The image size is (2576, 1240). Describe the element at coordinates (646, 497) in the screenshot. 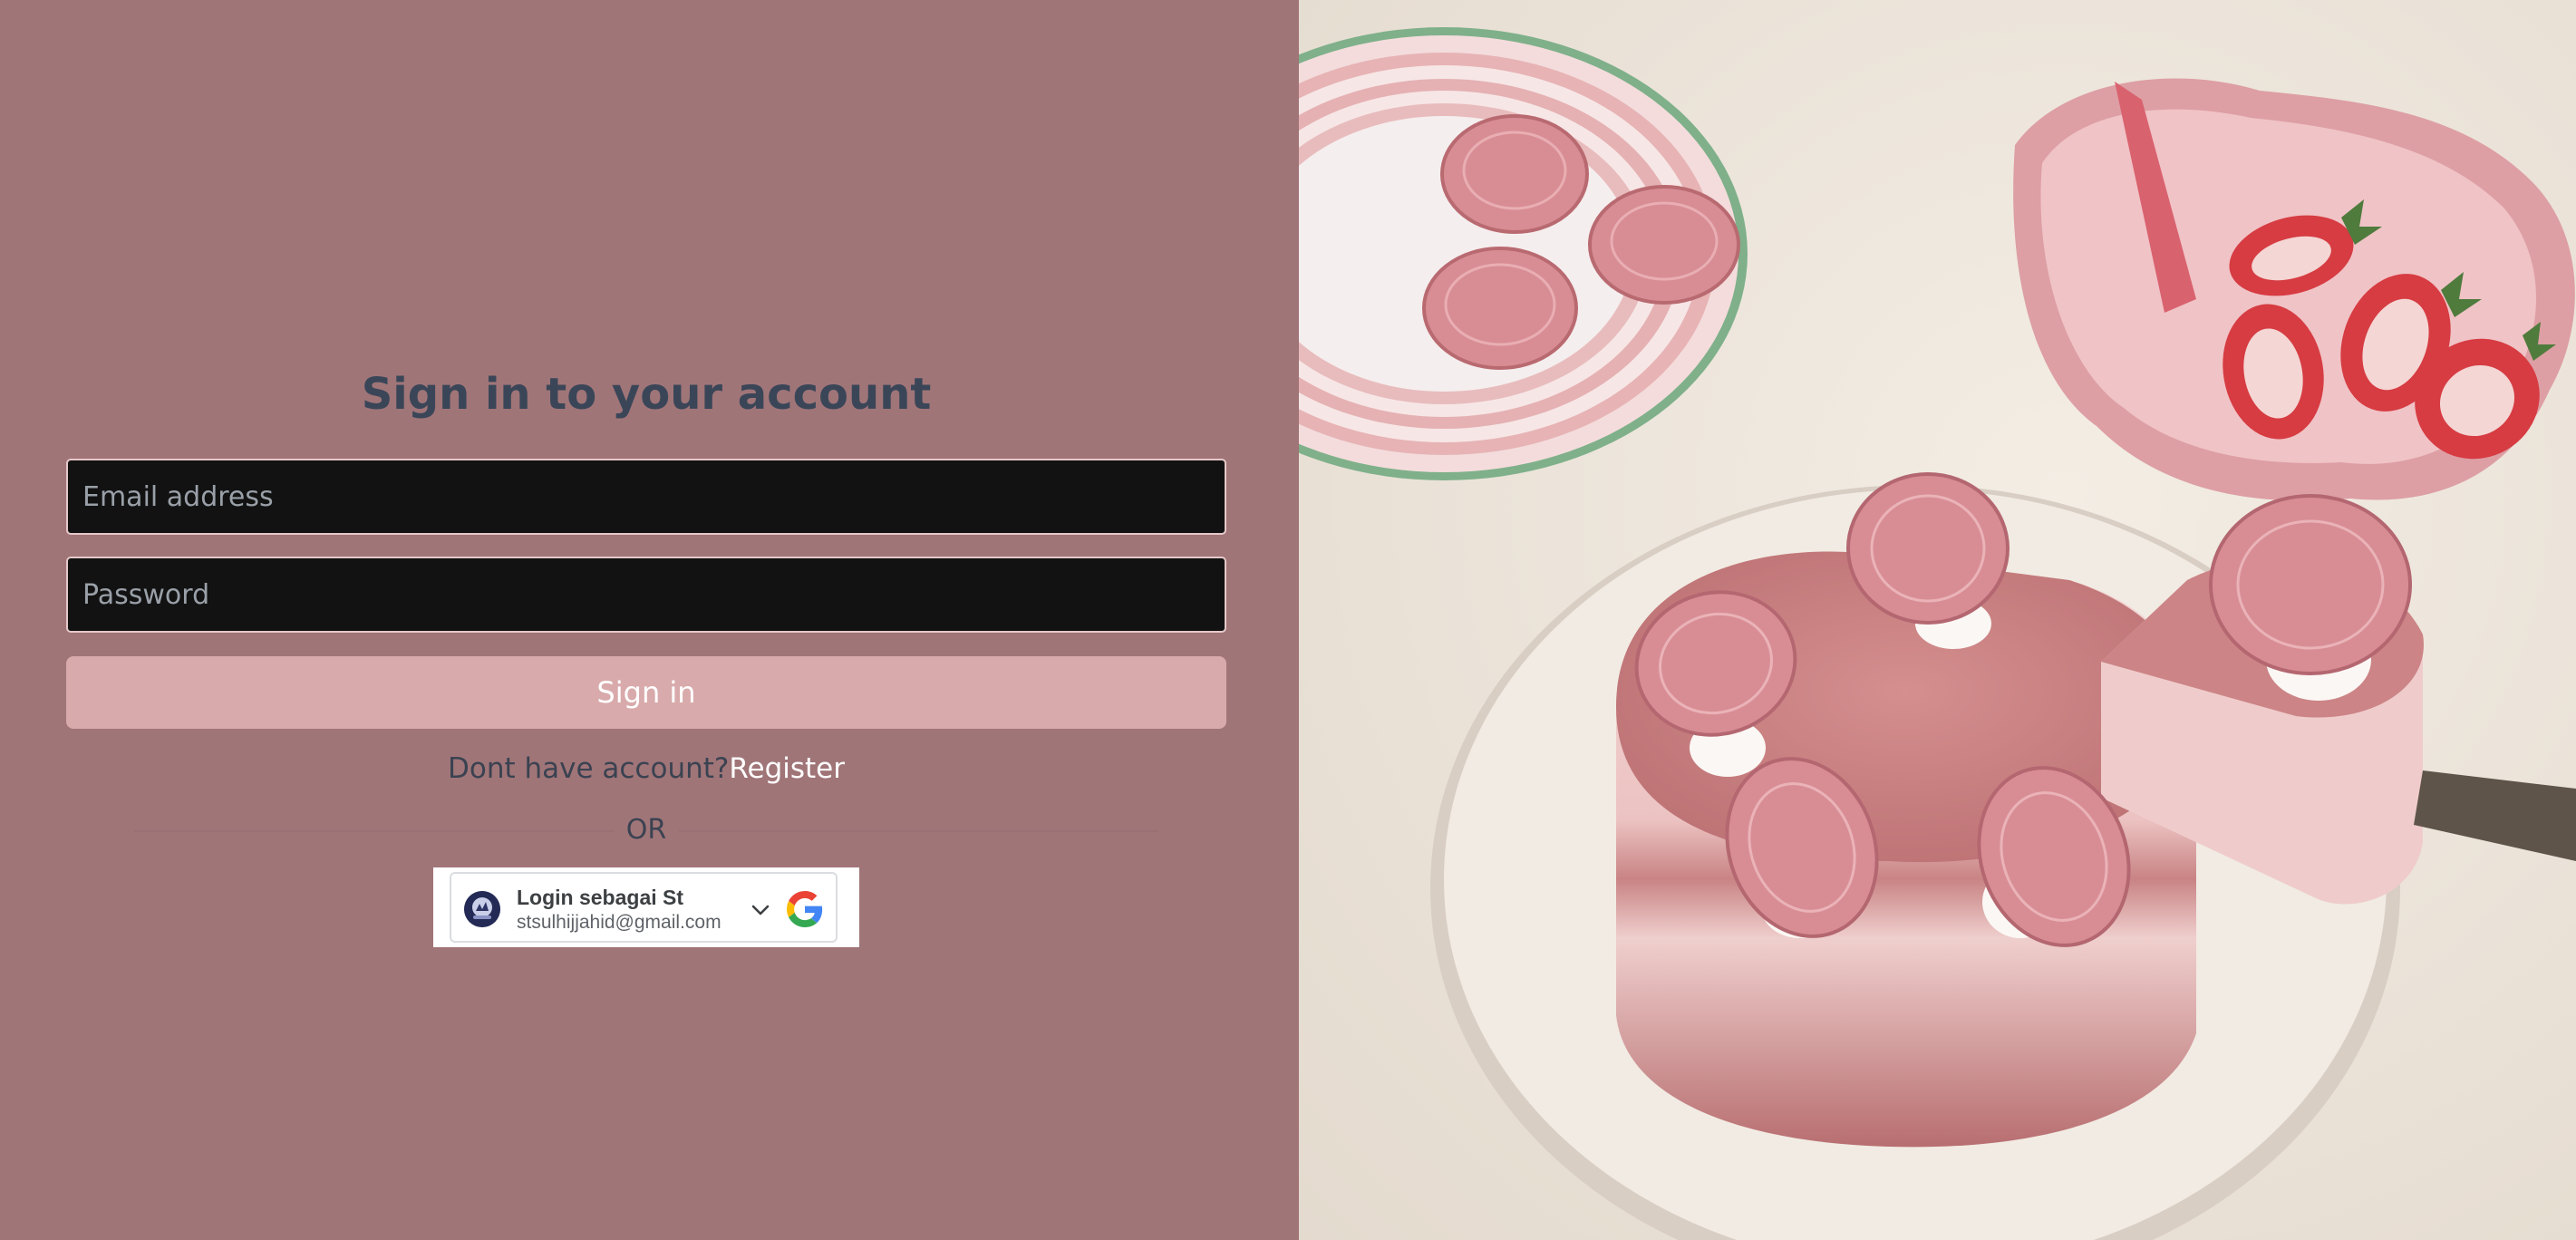

I see `email-field` at that location.